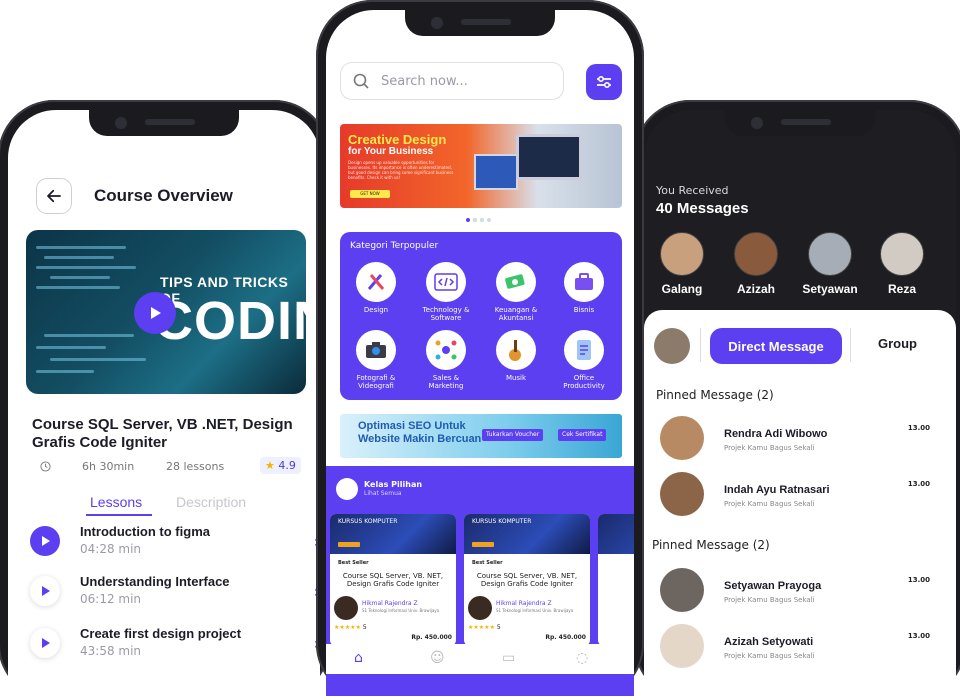 The height and width of the screenshot is (700, 960). Describe the element at coordinates (616, 580) in the screenshot. I see `course-card-partial` at that location.